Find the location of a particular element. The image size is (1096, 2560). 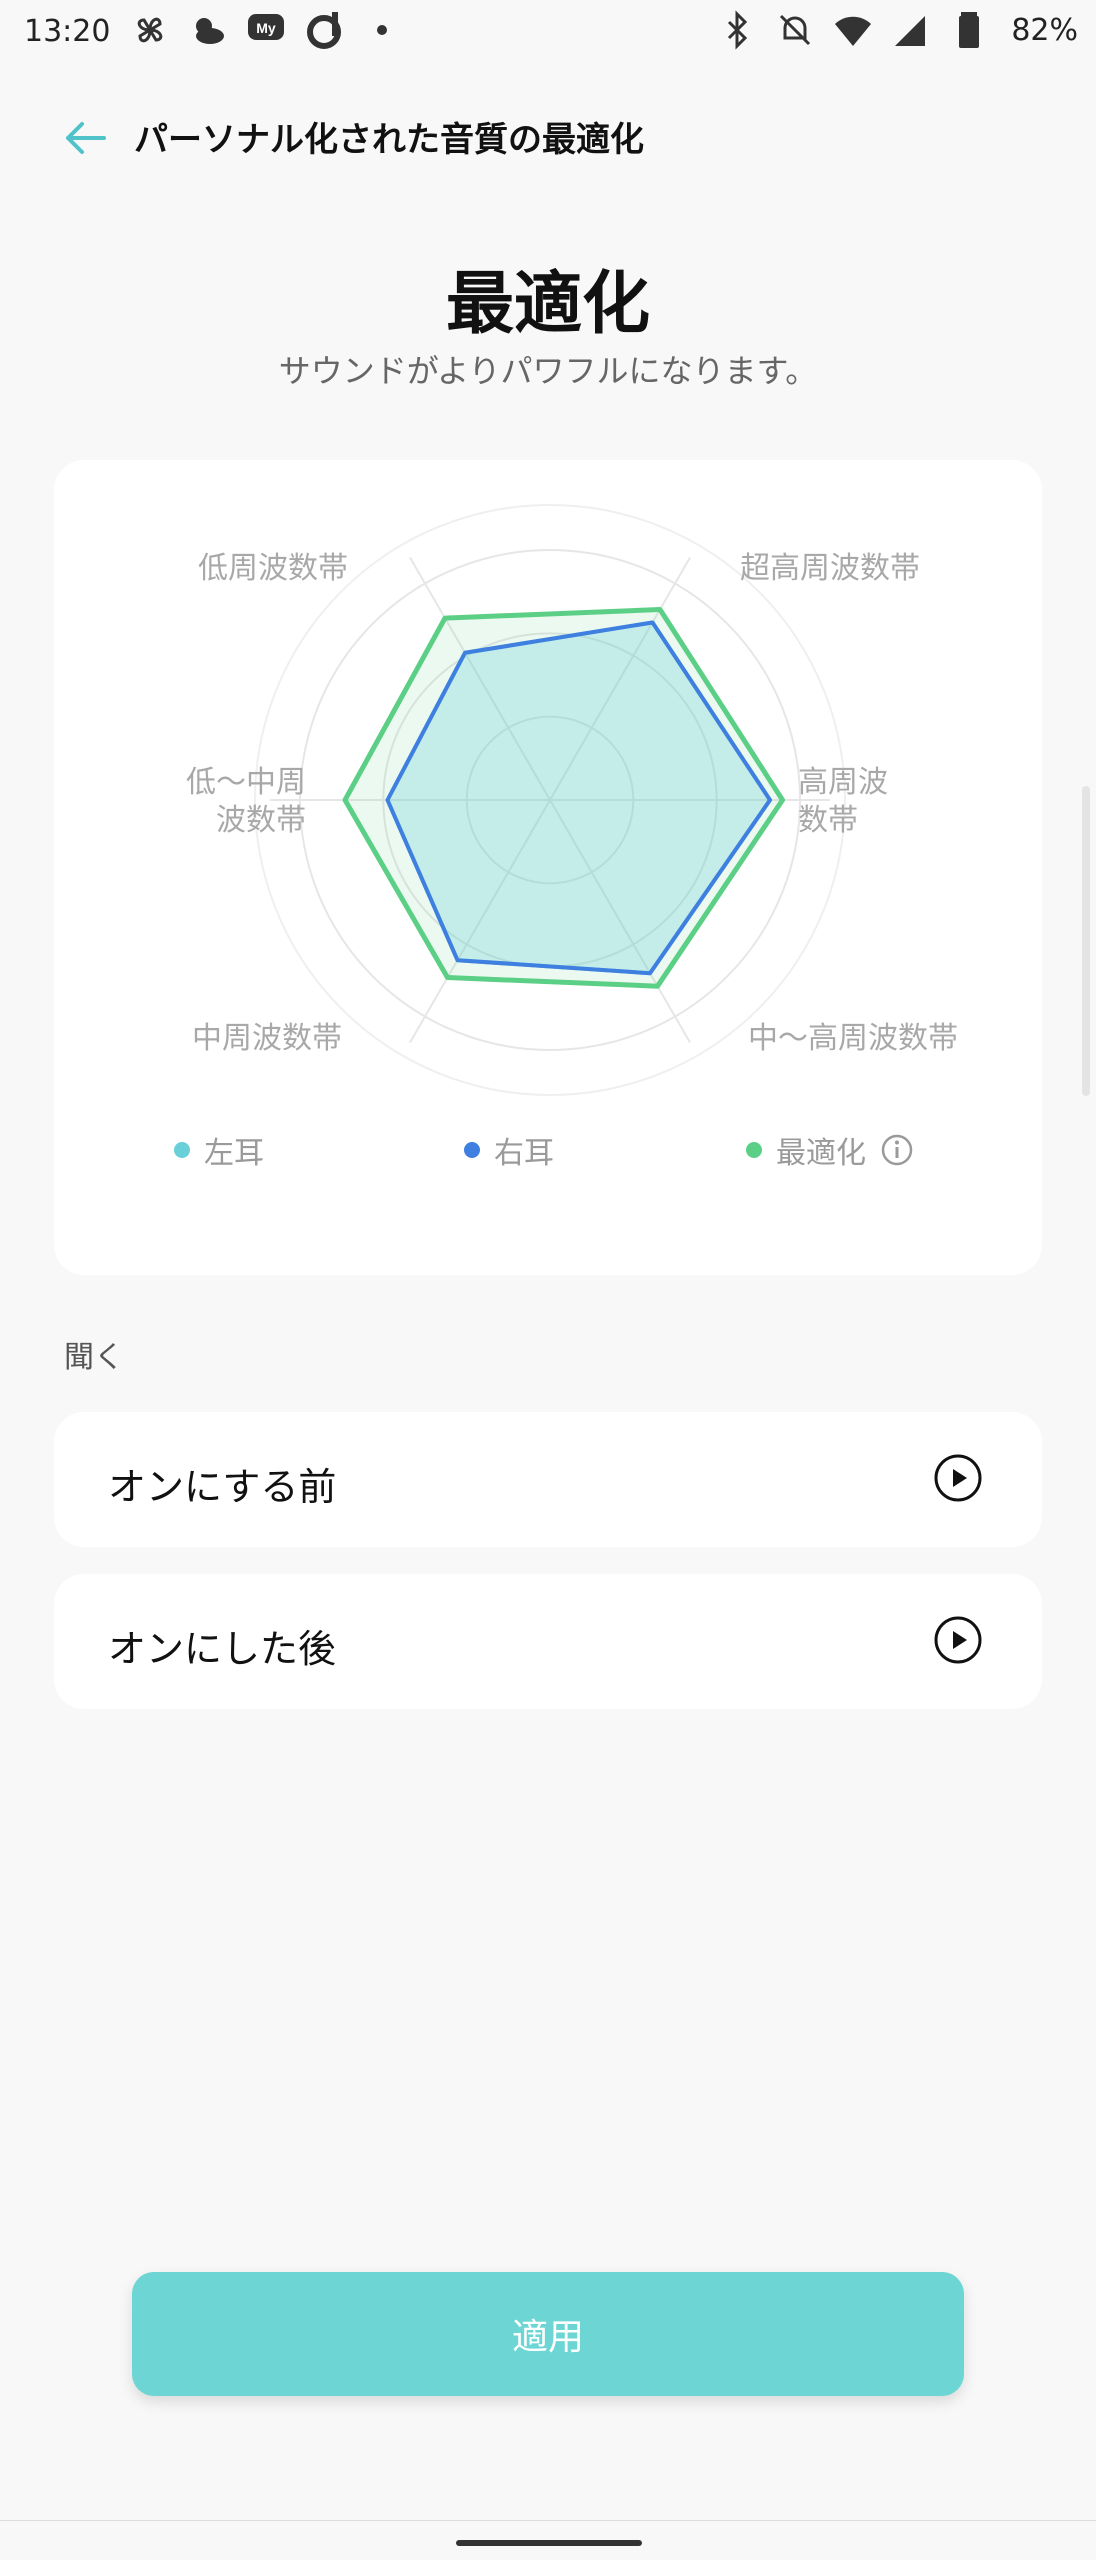

after-on-row: オンにした後 is located at coordinates (548, 1641).